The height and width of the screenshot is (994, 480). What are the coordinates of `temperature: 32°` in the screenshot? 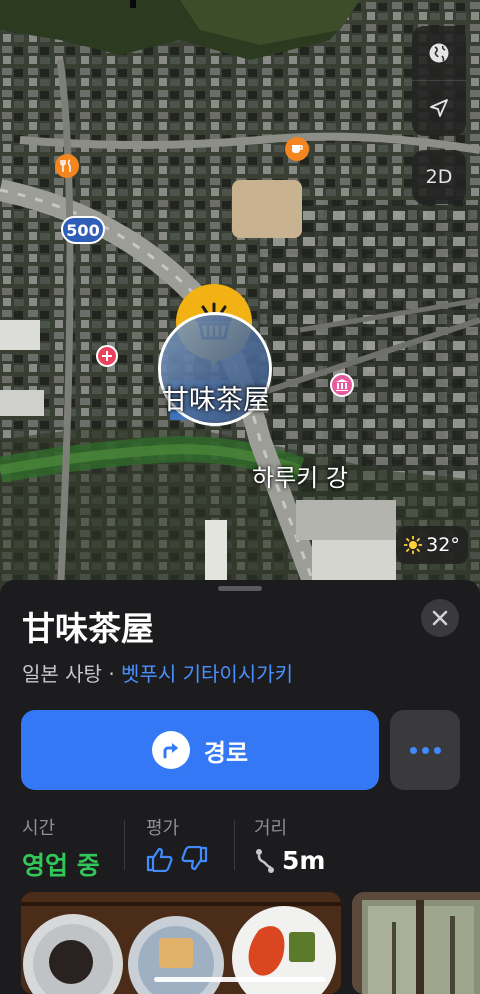 It's located at (443, 545).